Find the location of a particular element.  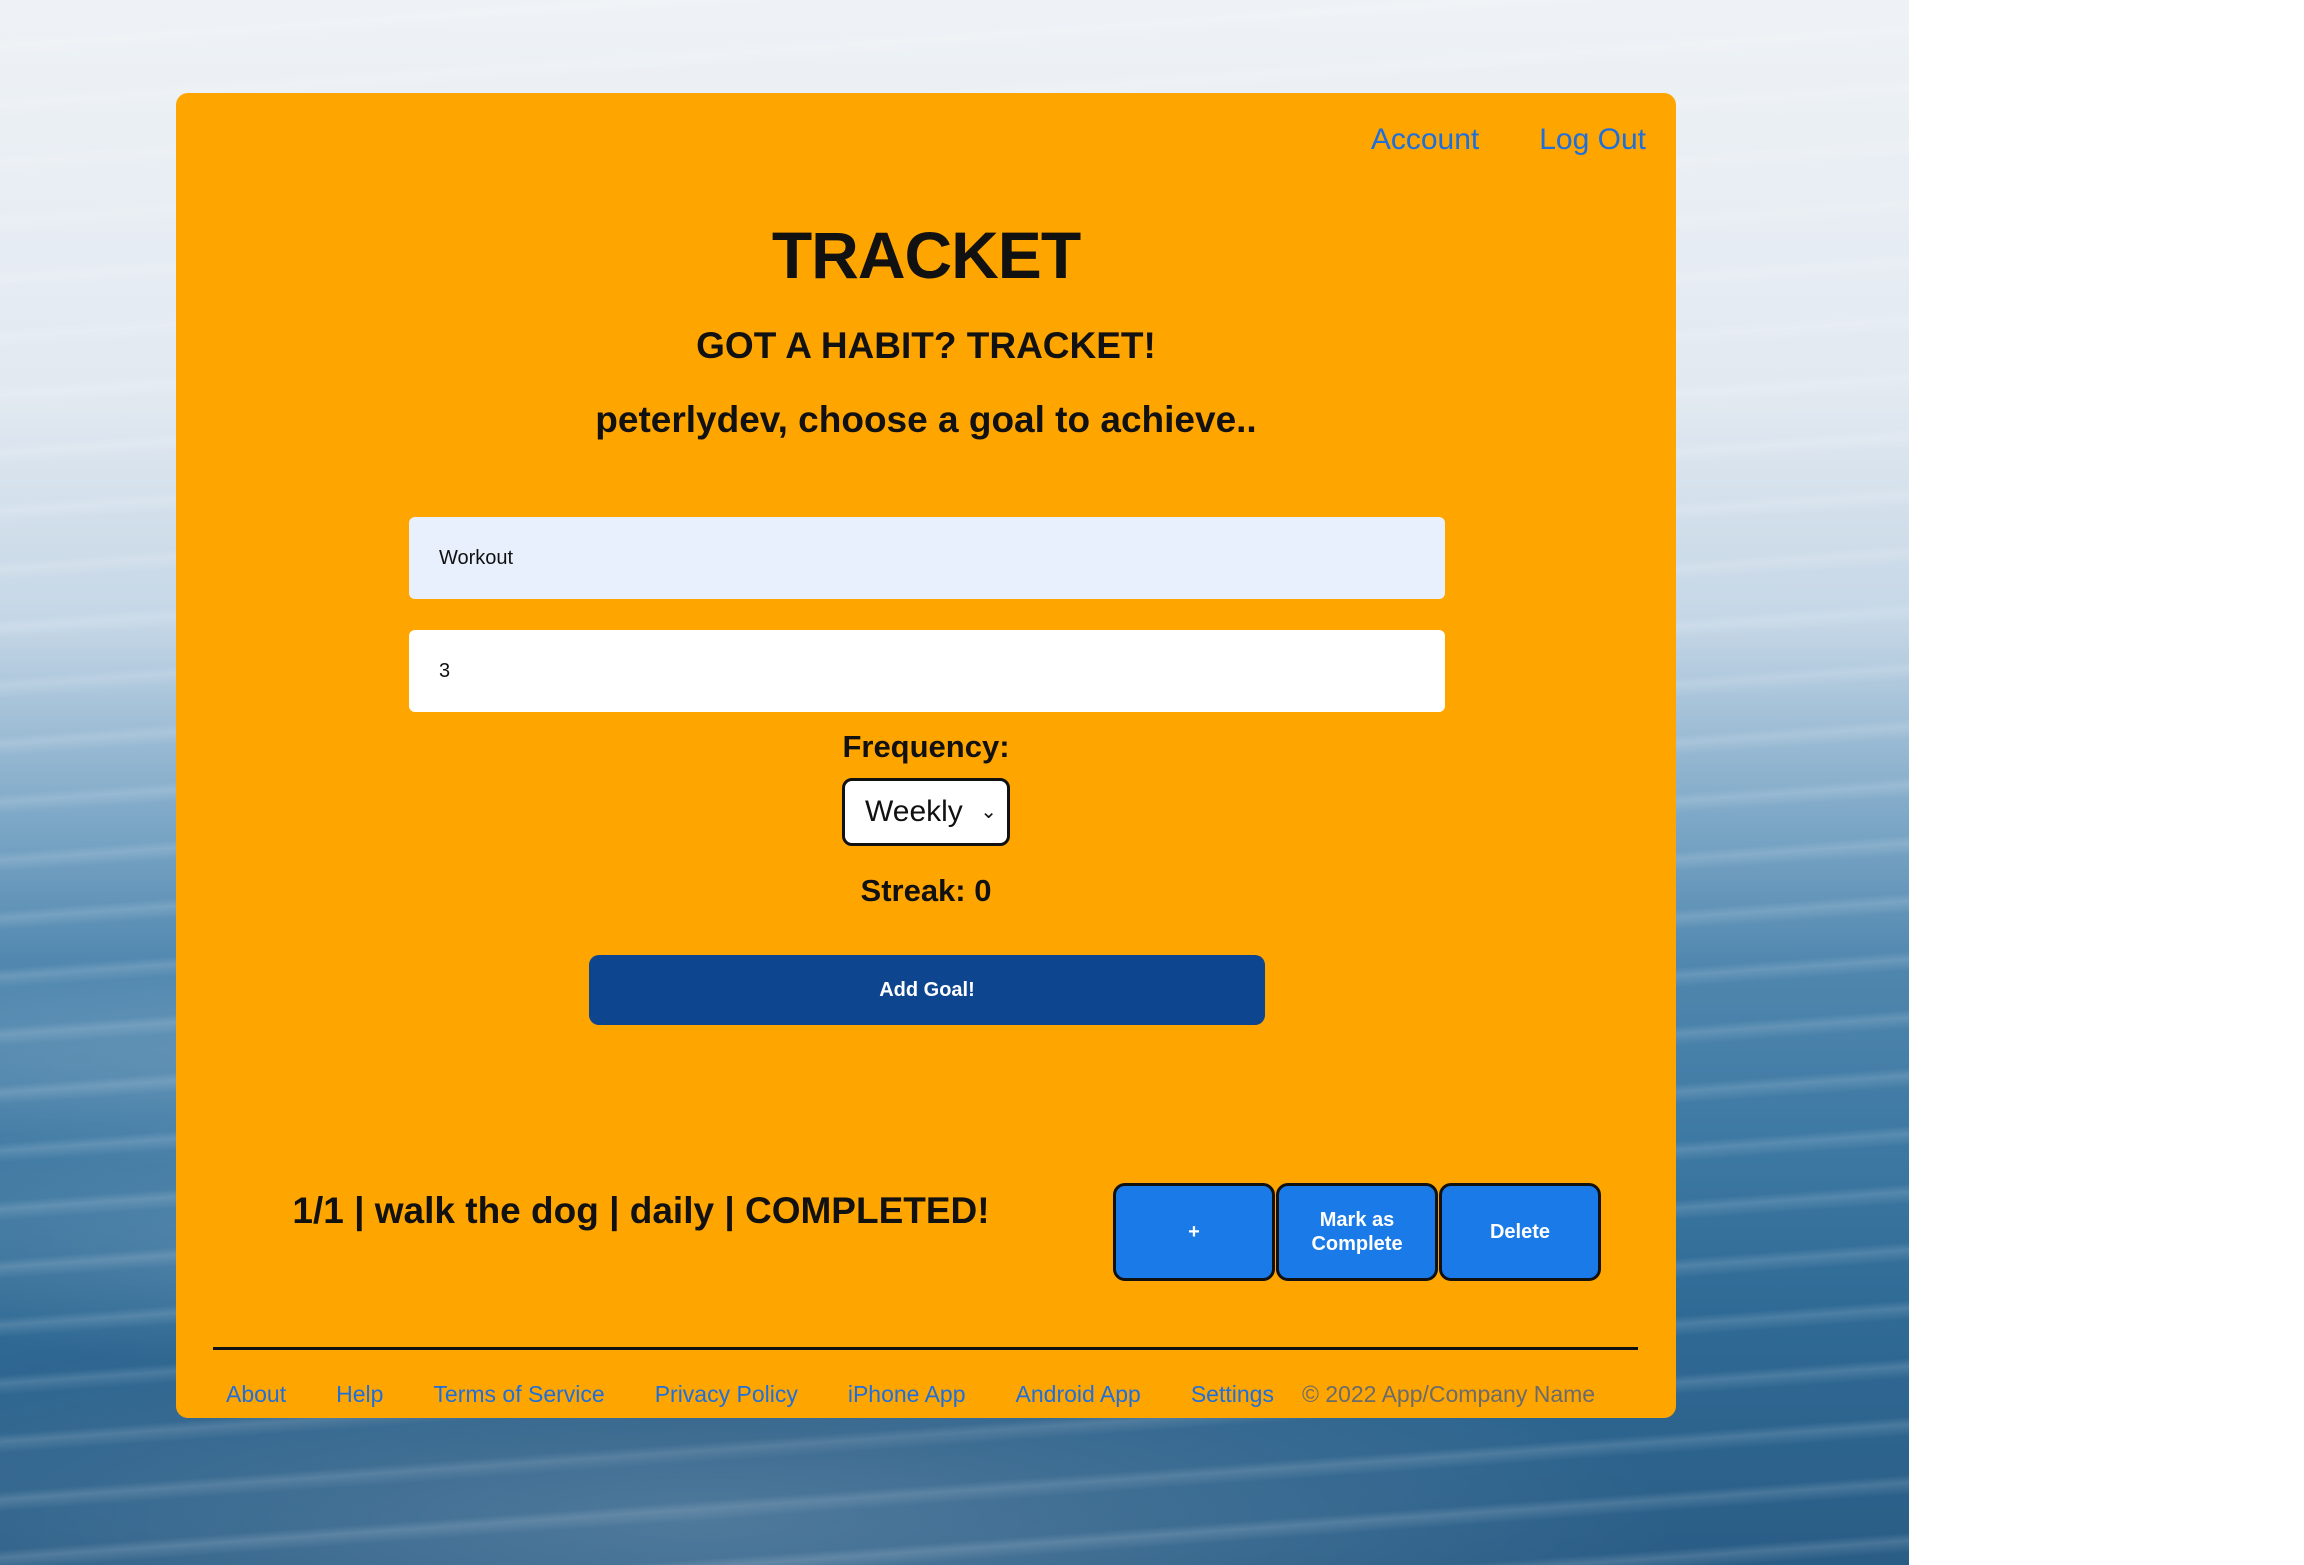

footer-link-privacy: Privacy Policy is located at coordinates (726, 1394).